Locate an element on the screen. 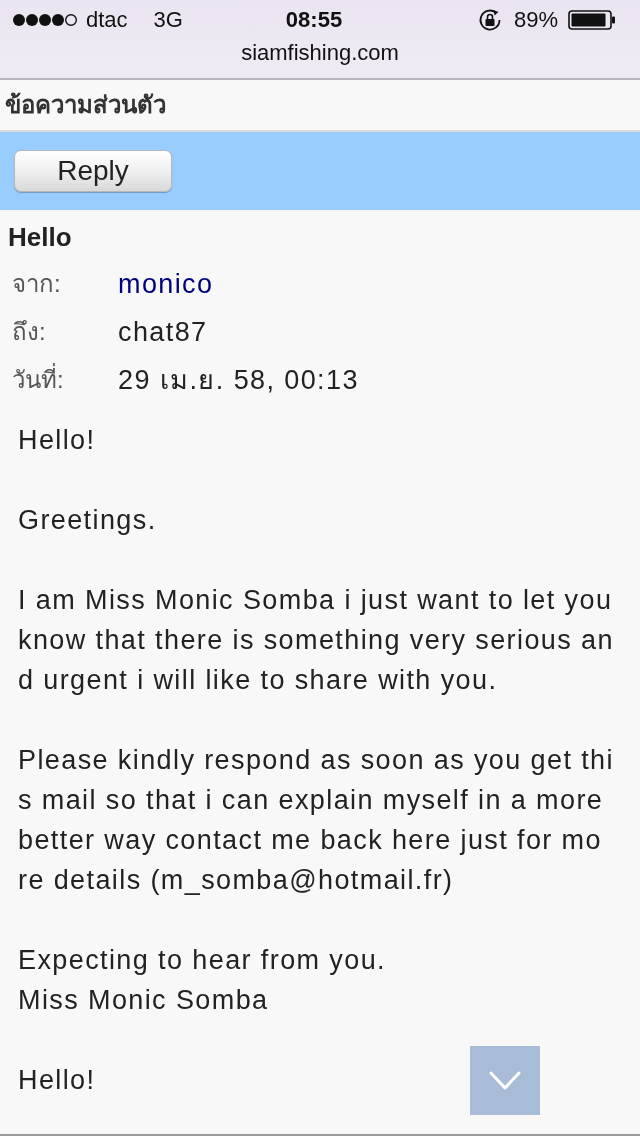 The image size is (640, 1136). reply-button: Reply is located at coordinates (93, 171).